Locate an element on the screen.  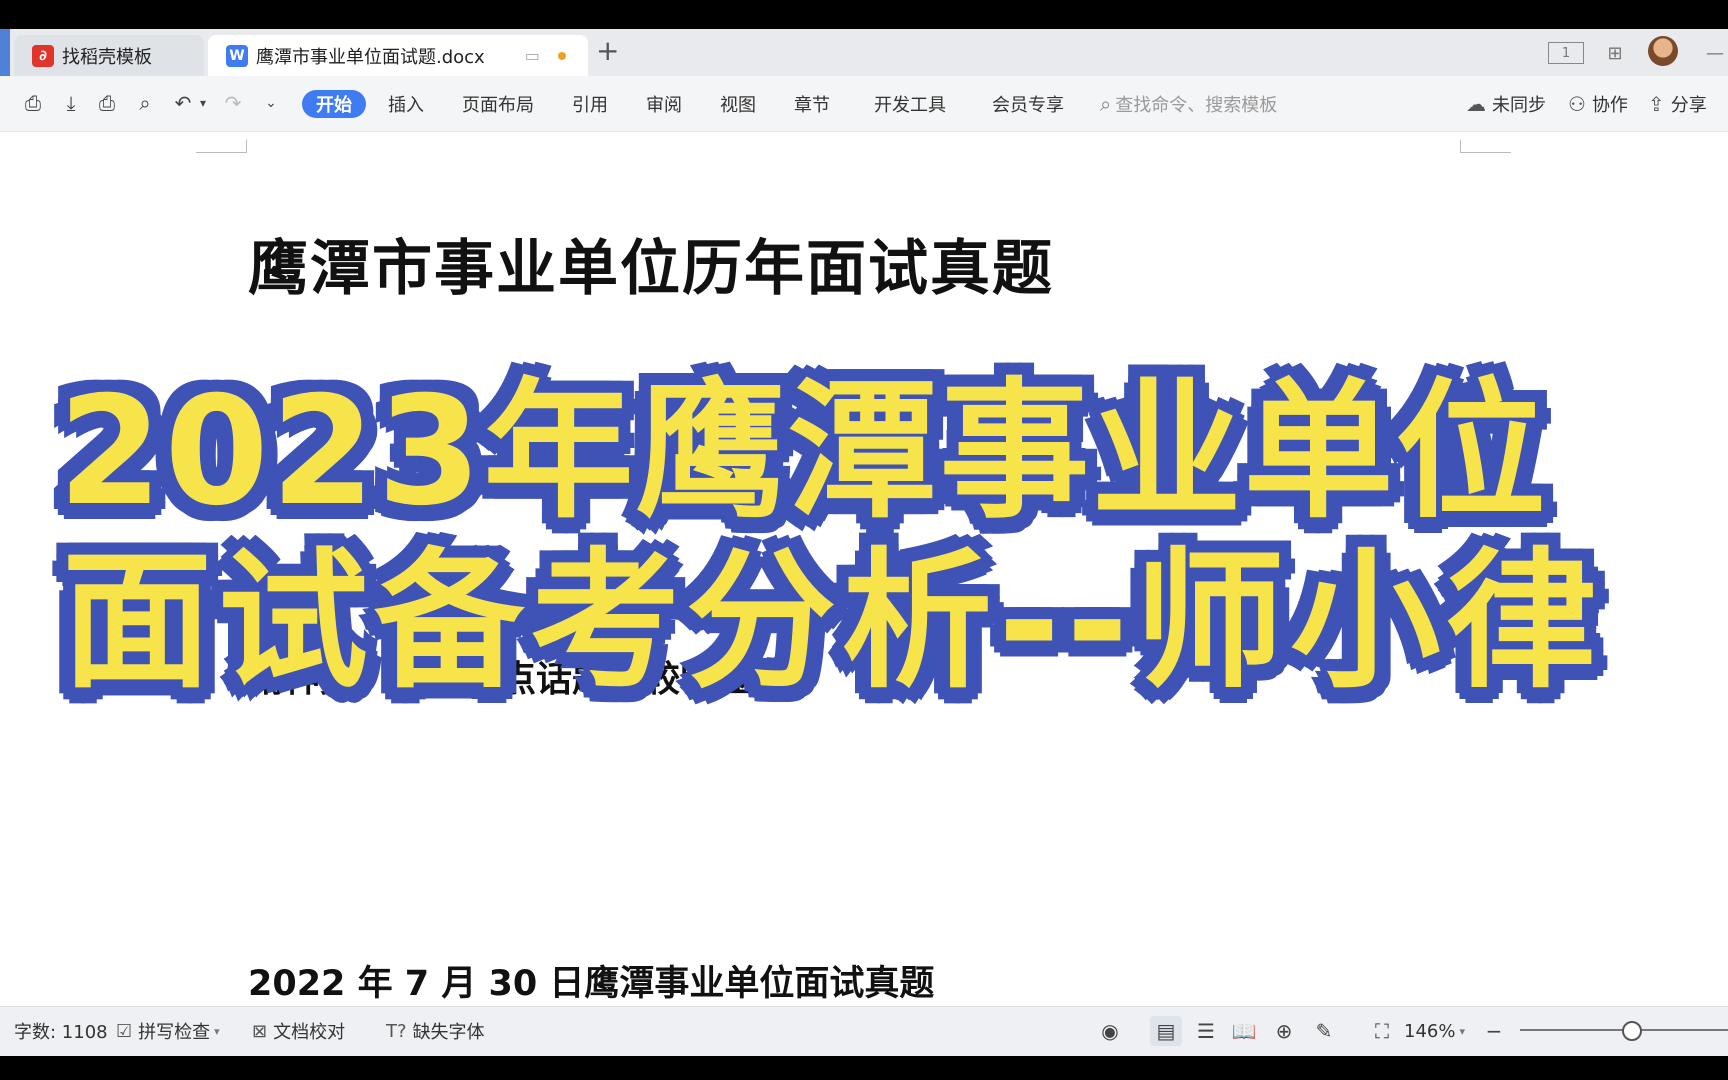
print-icon: ⎙ is located at coordinates (107, 103).